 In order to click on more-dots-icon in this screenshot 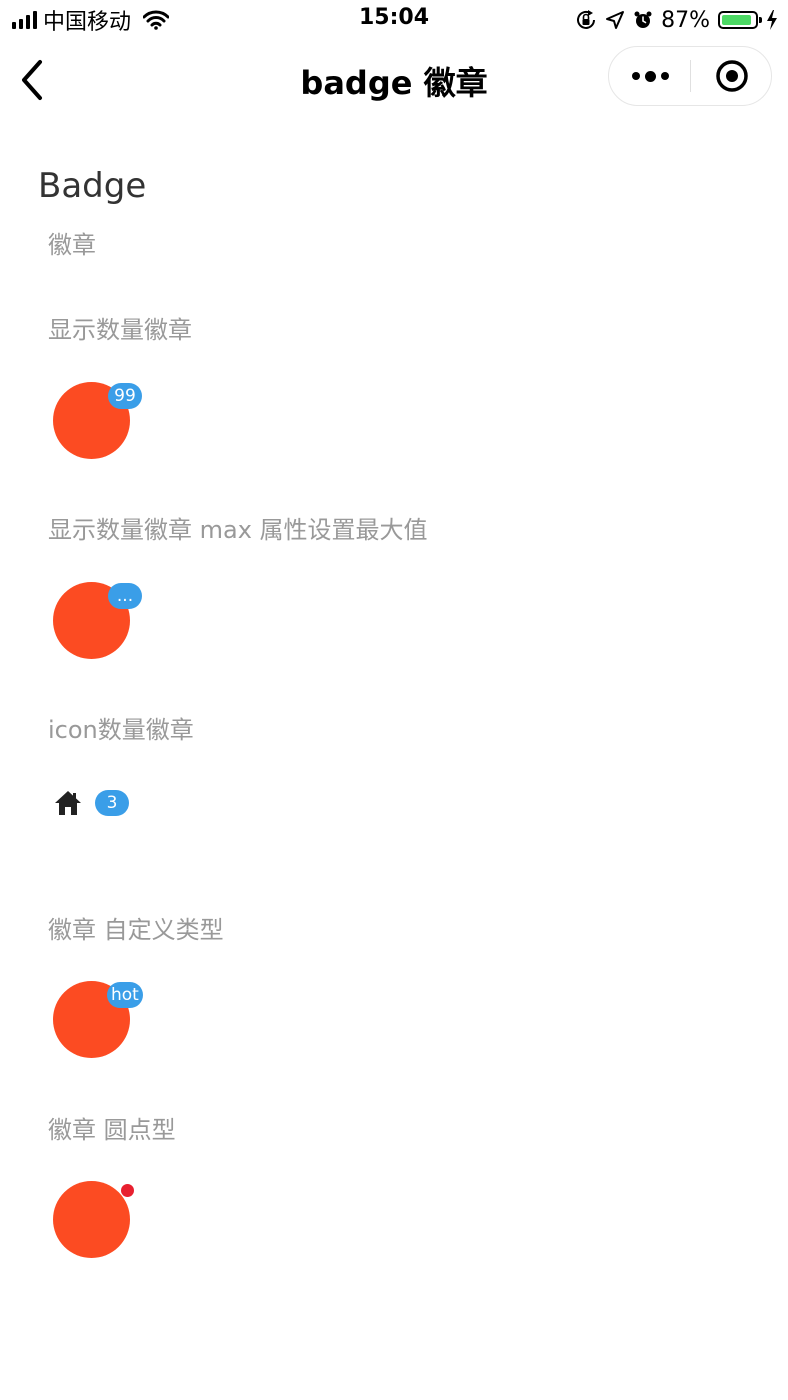, I will do `click(650, 76)`.